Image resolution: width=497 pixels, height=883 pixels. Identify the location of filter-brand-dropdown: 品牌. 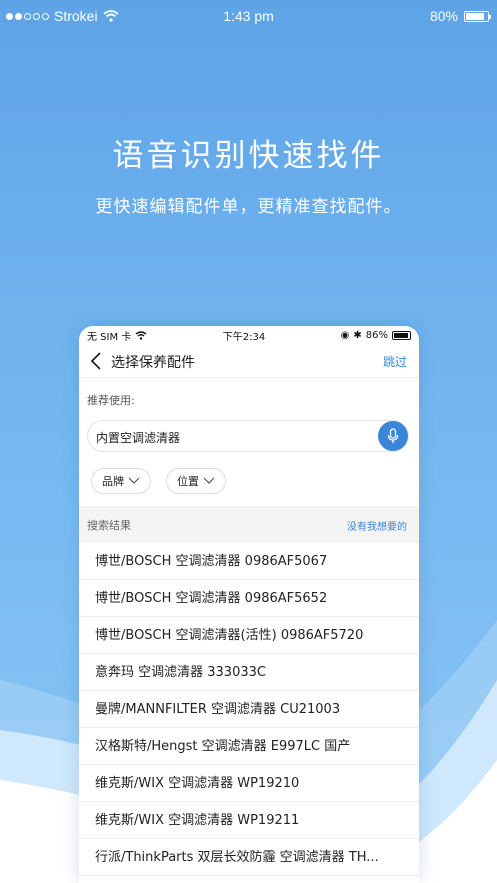
(121, 481).